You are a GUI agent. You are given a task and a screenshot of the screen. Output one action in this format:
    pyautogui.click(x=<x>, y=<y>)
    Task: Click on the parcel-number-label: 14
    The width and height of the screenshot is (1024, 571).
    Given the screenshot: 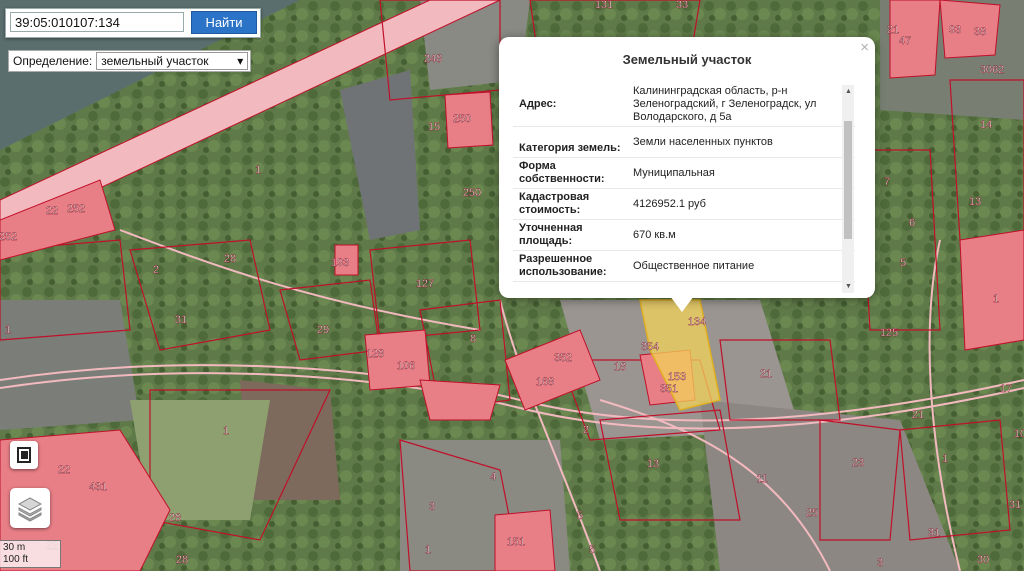 What is the action you would take?
    pyautogui.click(x=986, y=125)
    